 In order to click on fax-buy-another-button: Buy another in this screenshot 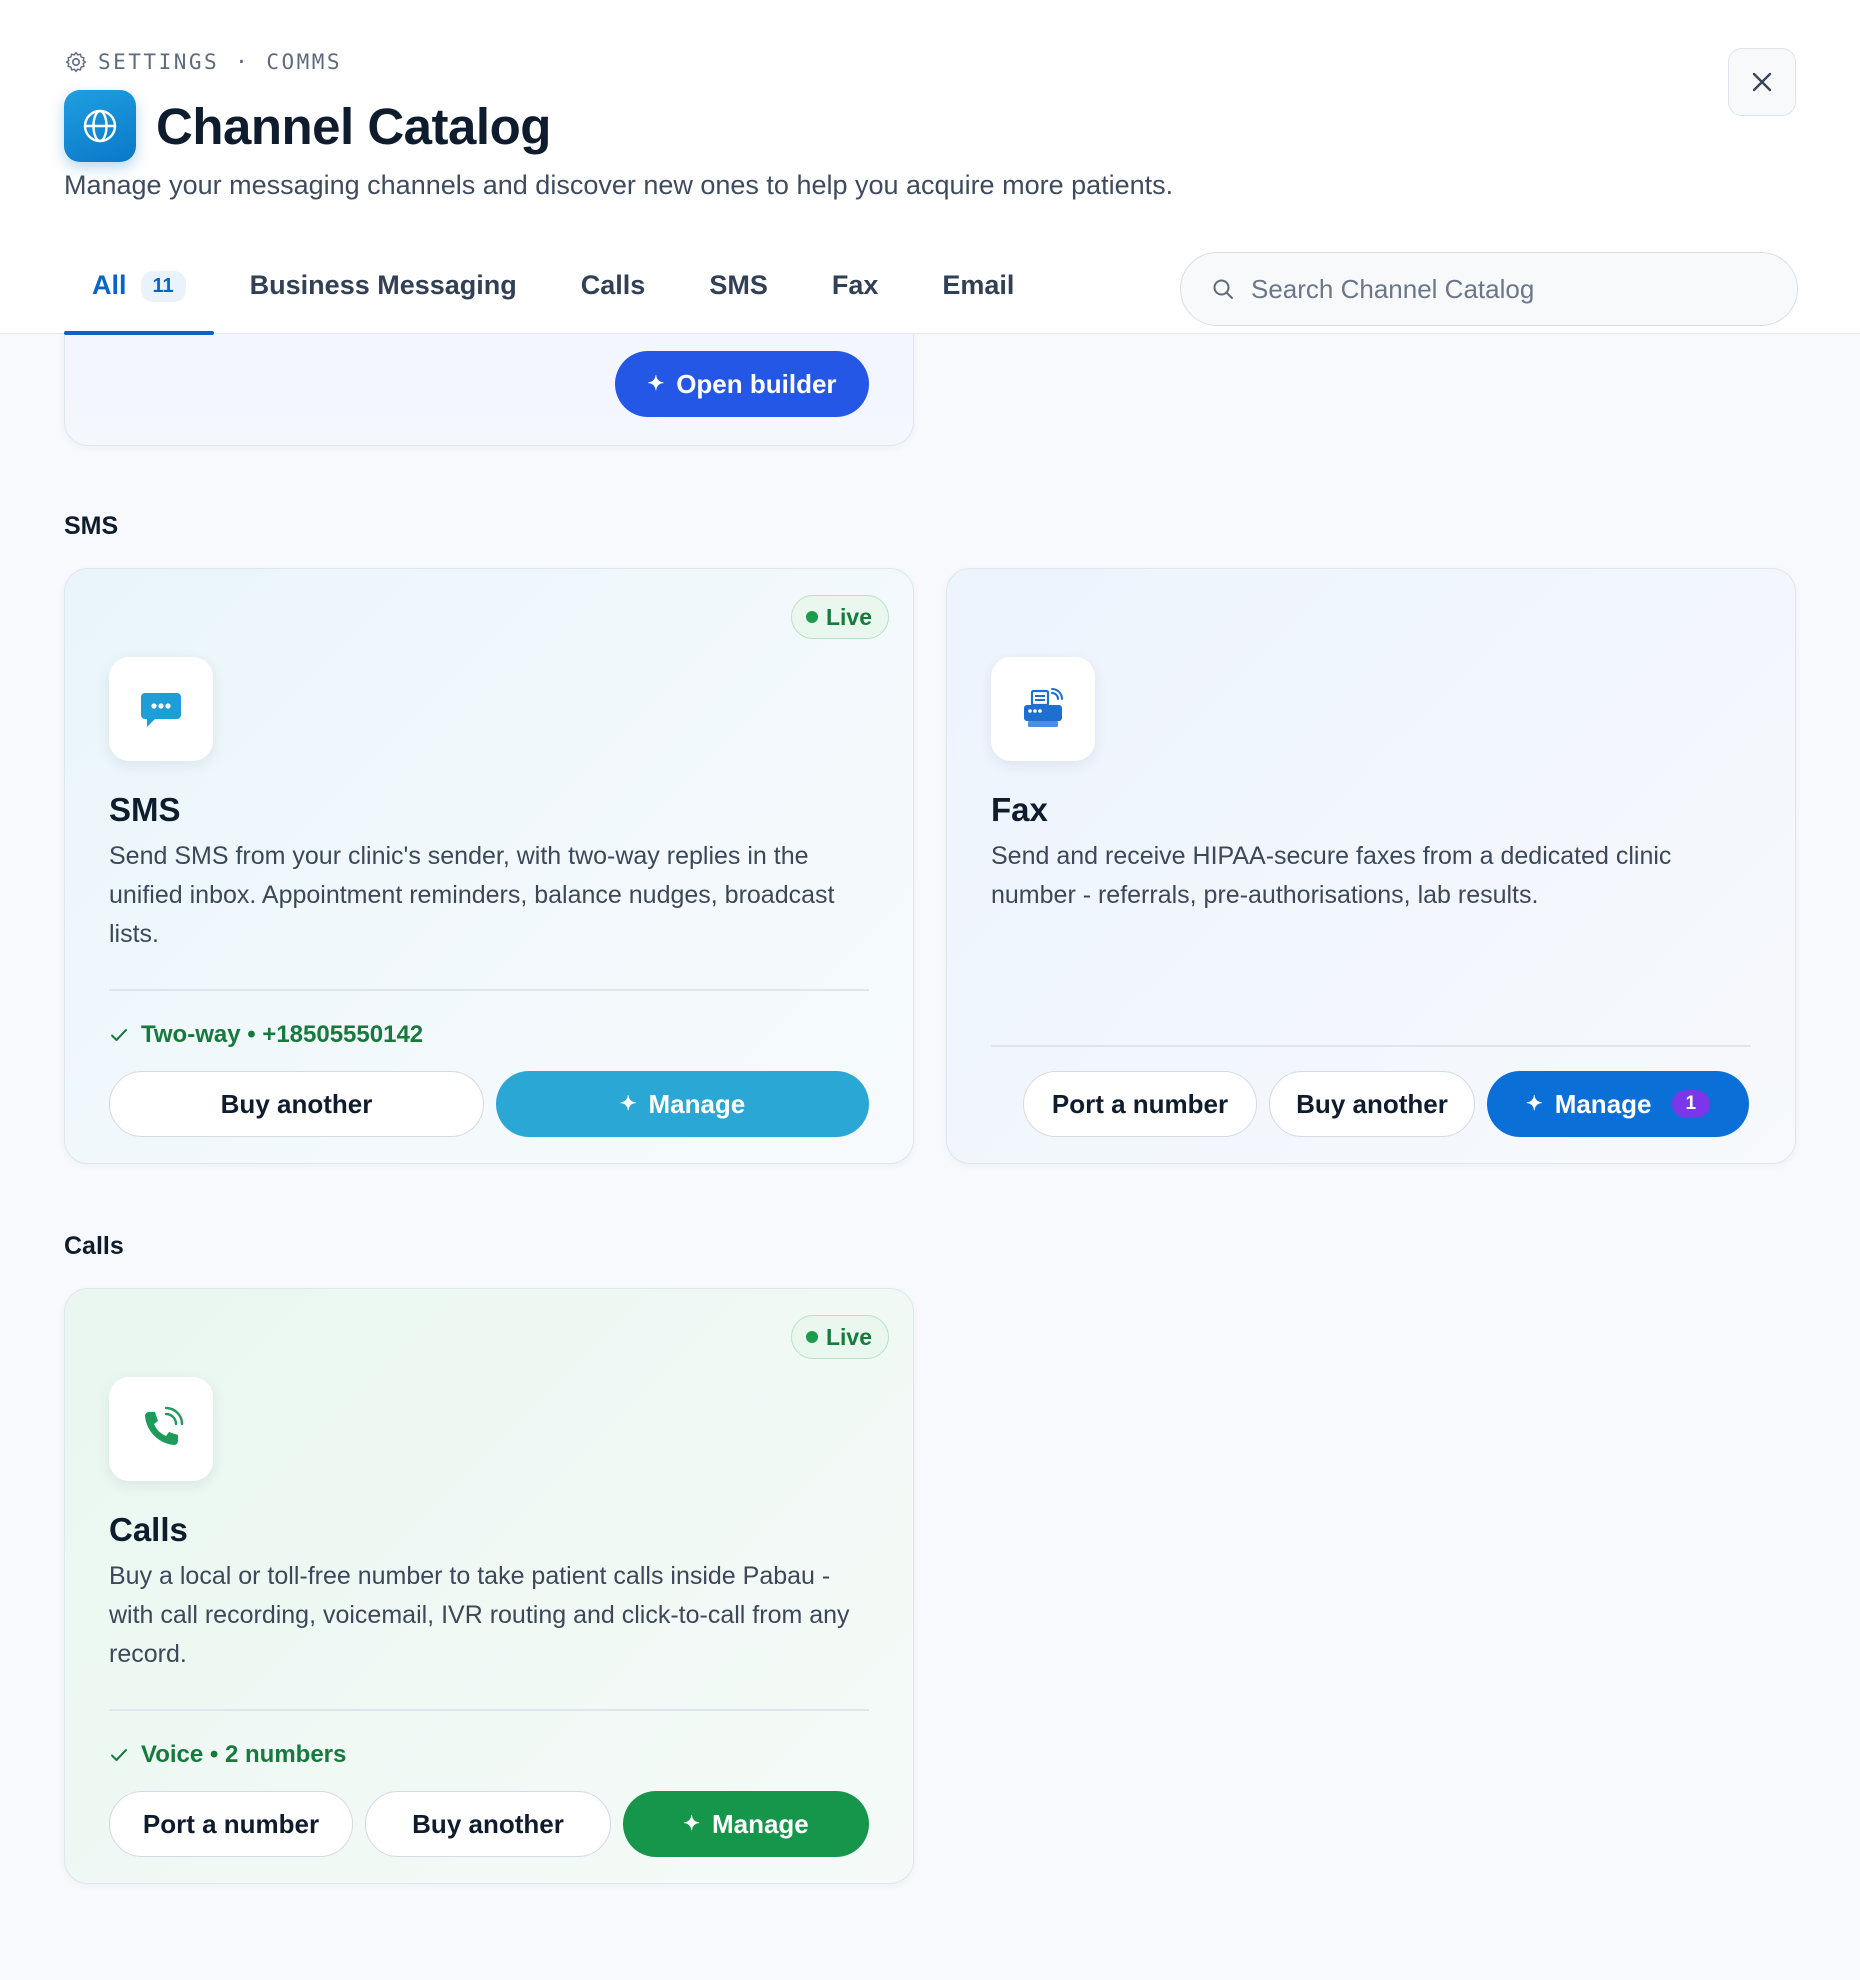, I will do `click(1372, 1104)`.